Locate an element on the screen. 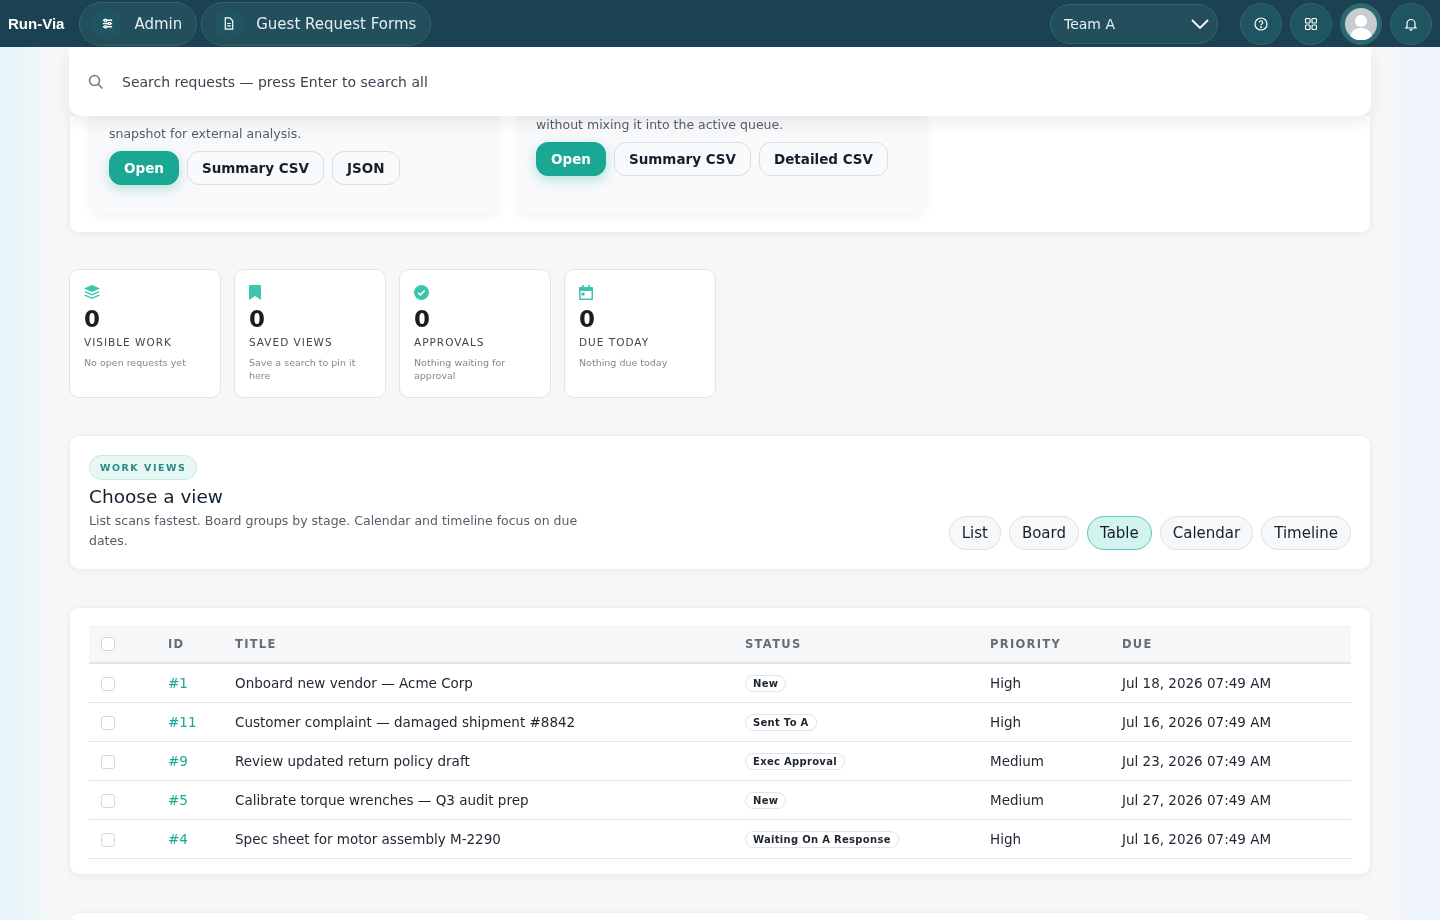 This screenshot has width=1440, height=920. column-header: DUE is located at coordinates (1137, 643).